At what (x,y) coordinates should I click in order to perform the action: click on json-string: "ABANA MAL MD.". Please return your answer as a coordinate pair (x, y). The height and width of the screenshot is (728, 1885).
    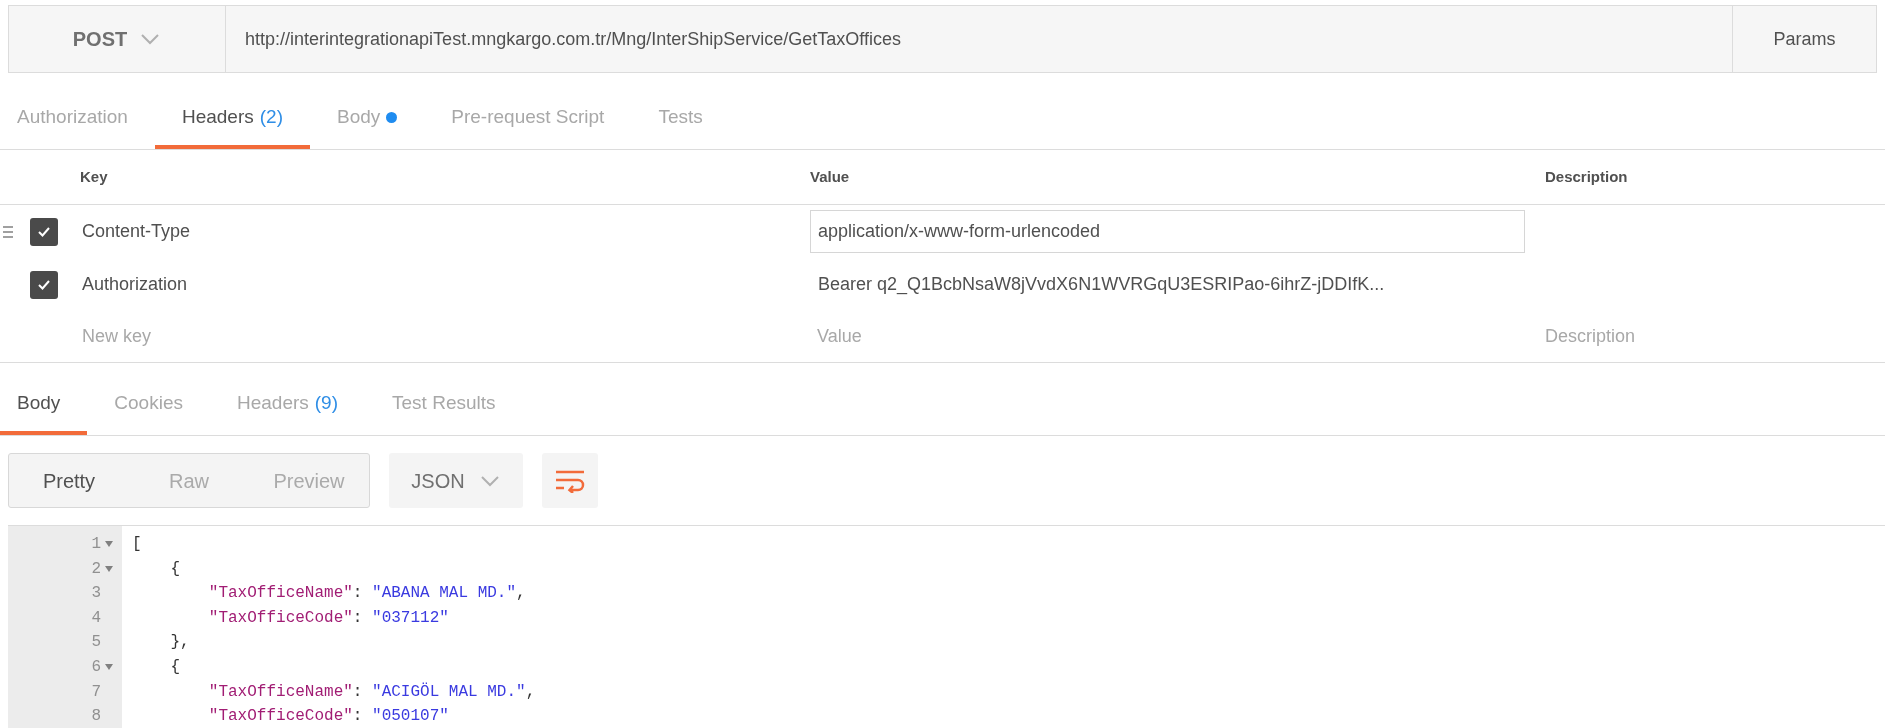
    Looking at the image, I should click on (444, 593).